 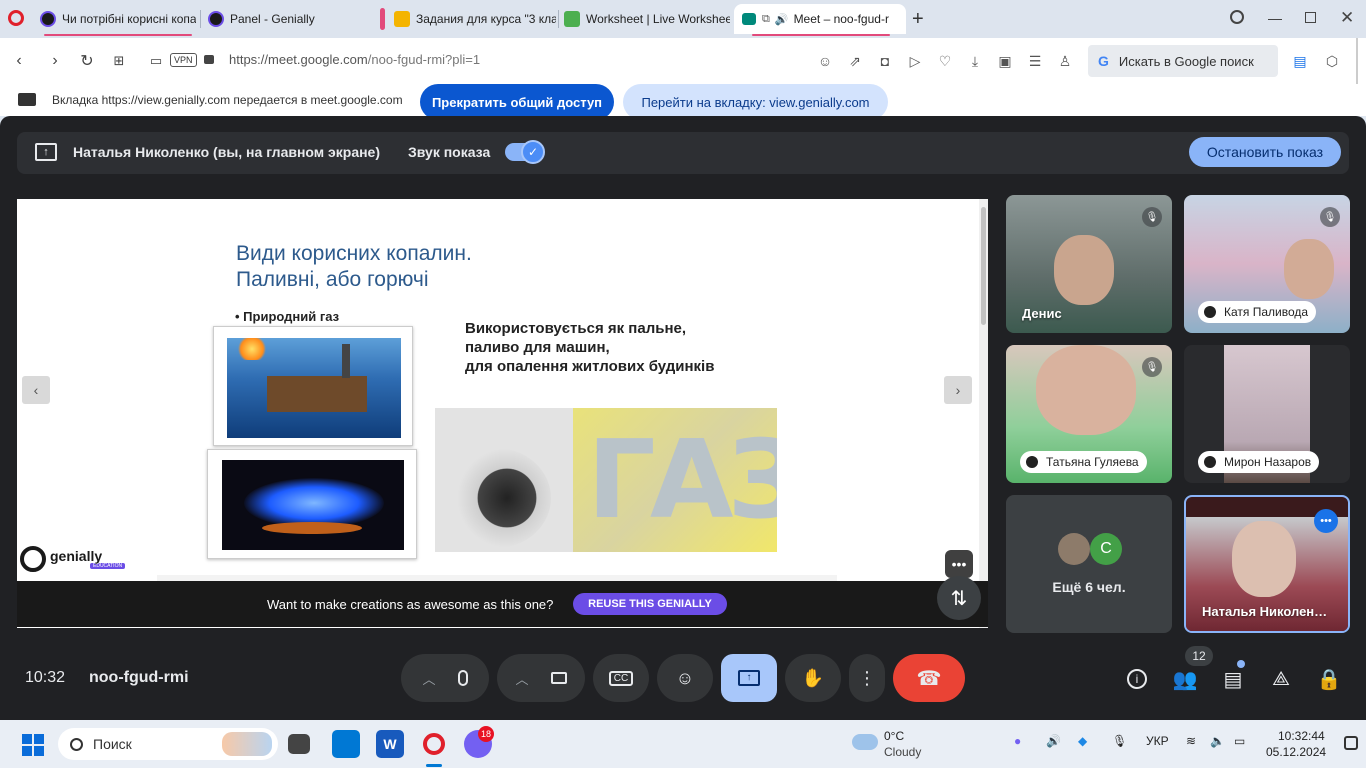 What do you see at coordinates (183, 60) in the screenshot?
I see `vpn-badge: VPN` at bounding box center [183, 60].